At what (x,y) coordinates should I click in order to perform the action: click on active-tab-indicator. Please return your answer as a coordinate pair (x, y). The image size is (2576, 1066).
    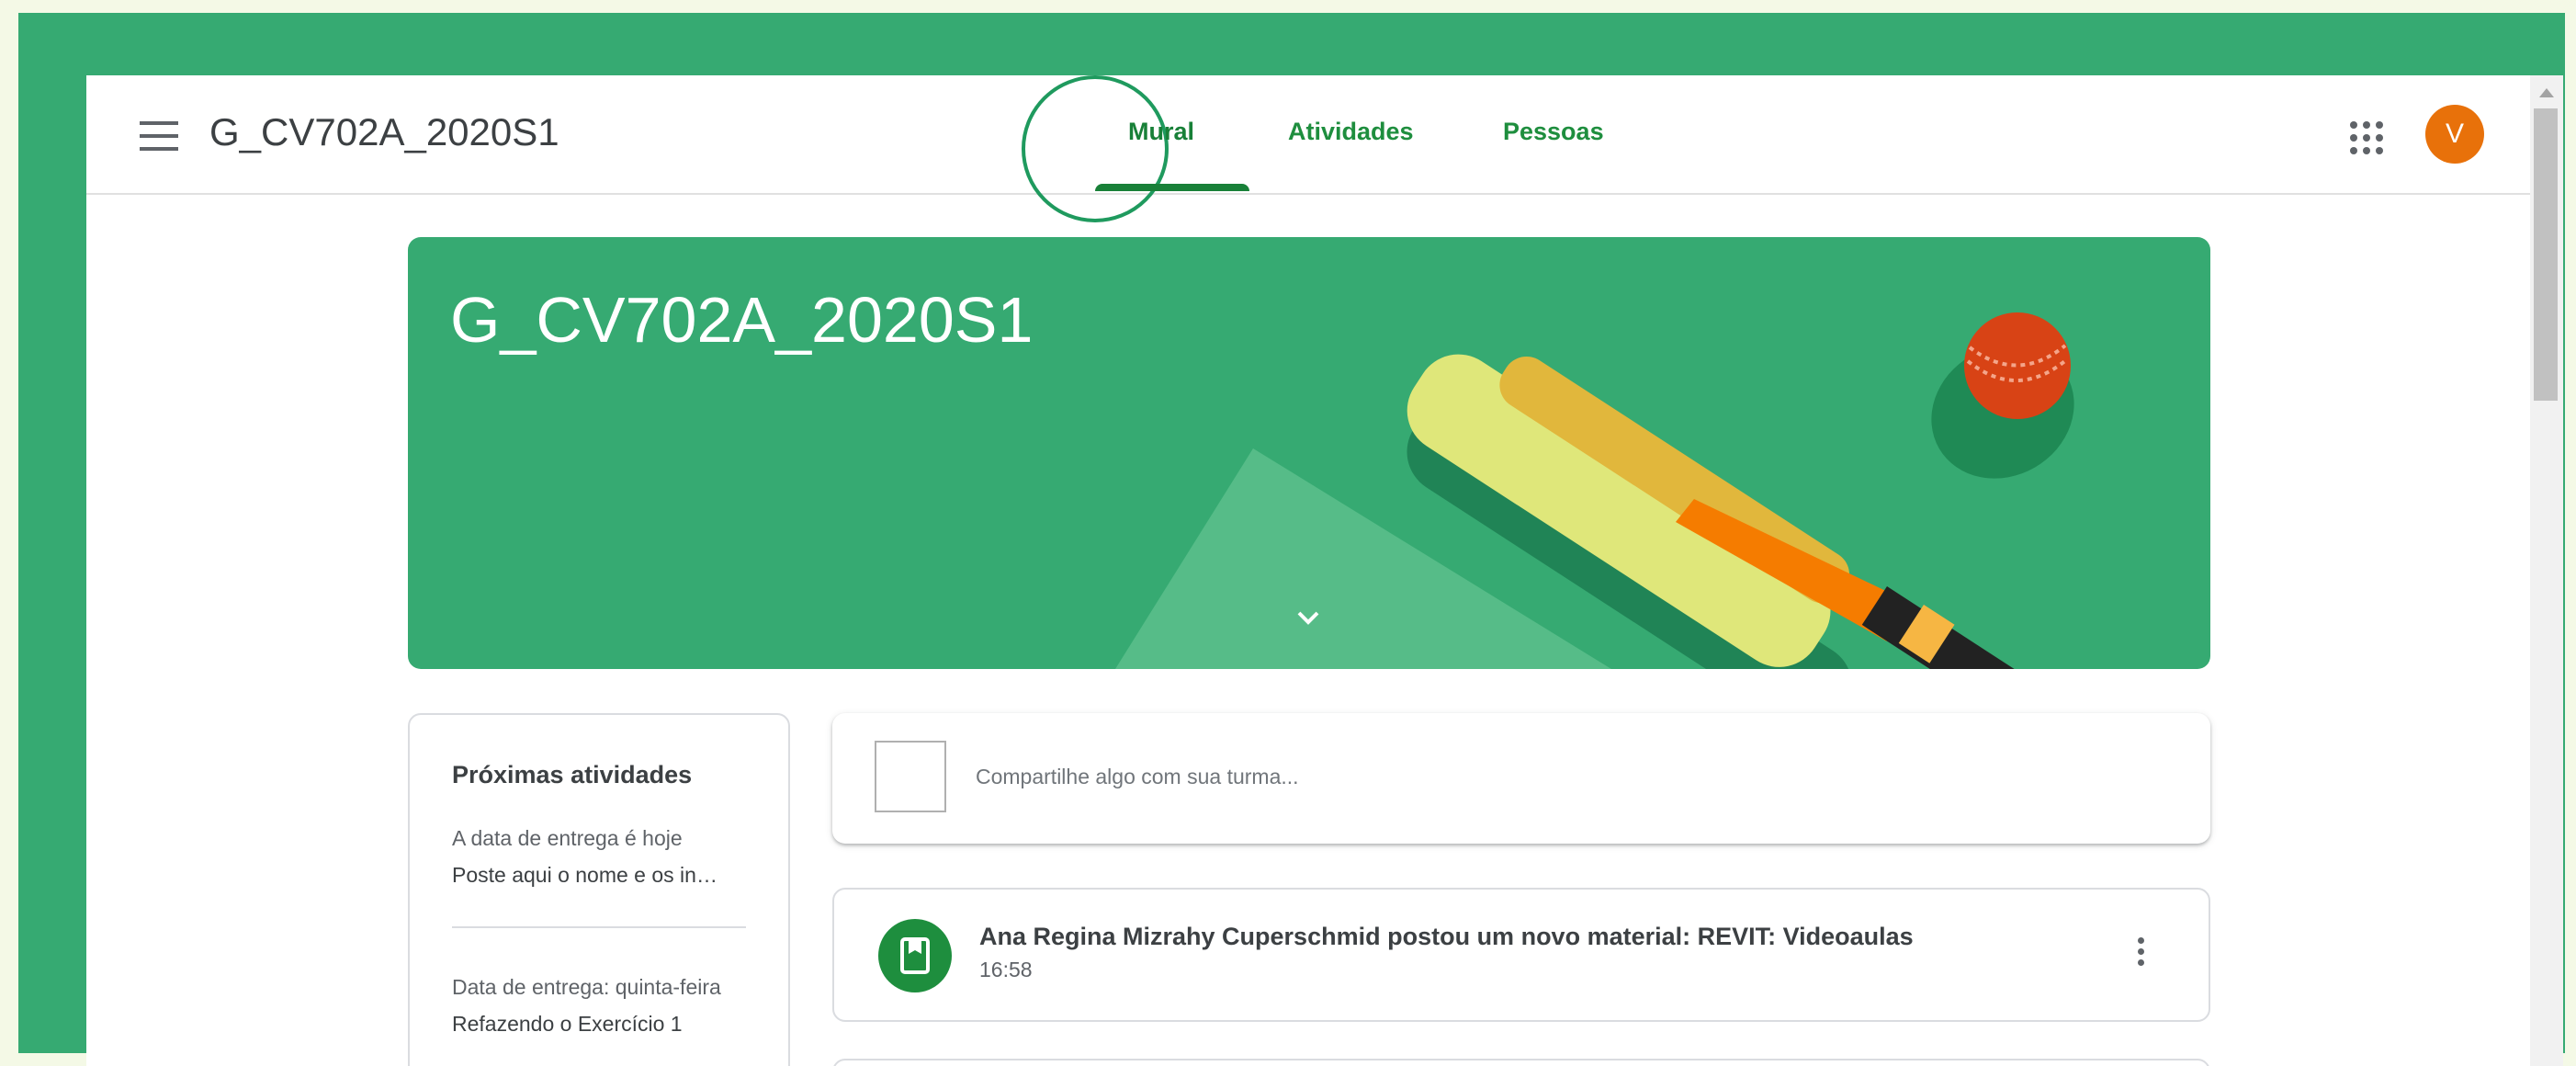
    Looking at the image, I should click on (1172, 188).